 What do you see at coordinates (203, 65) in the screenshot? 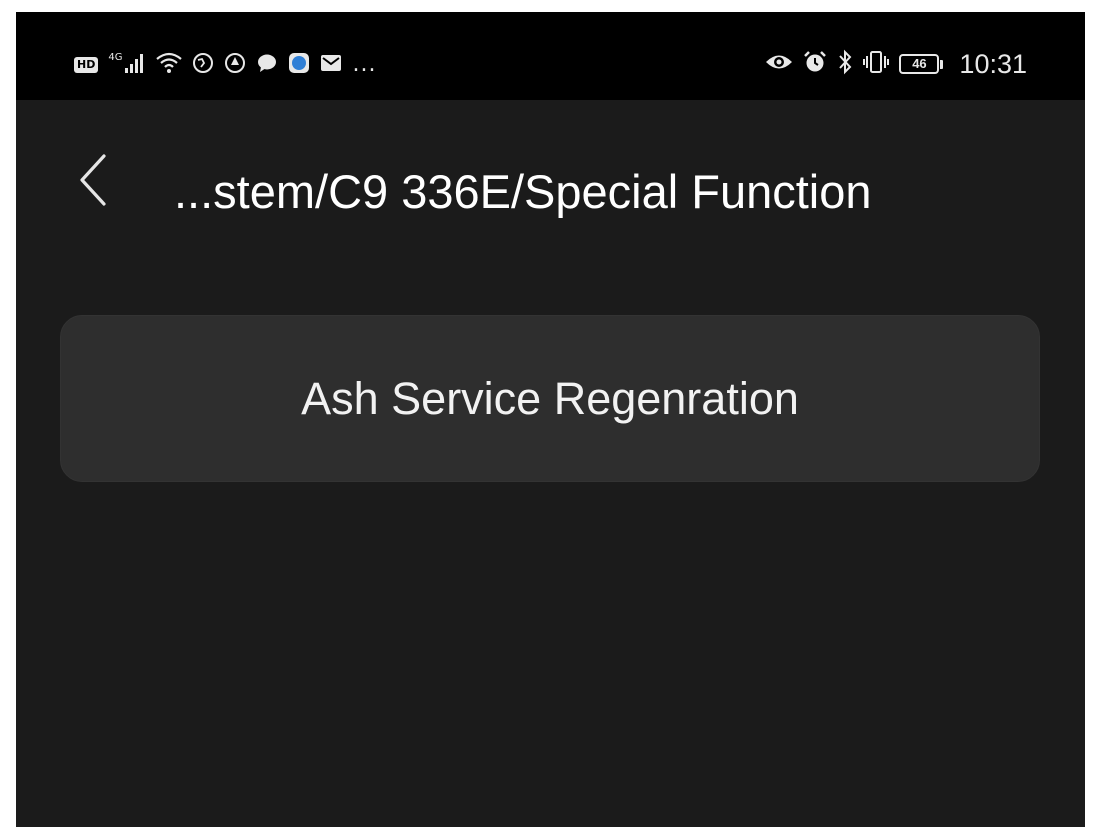
I see `globe-app-icon` at bounding box center [203, 65].